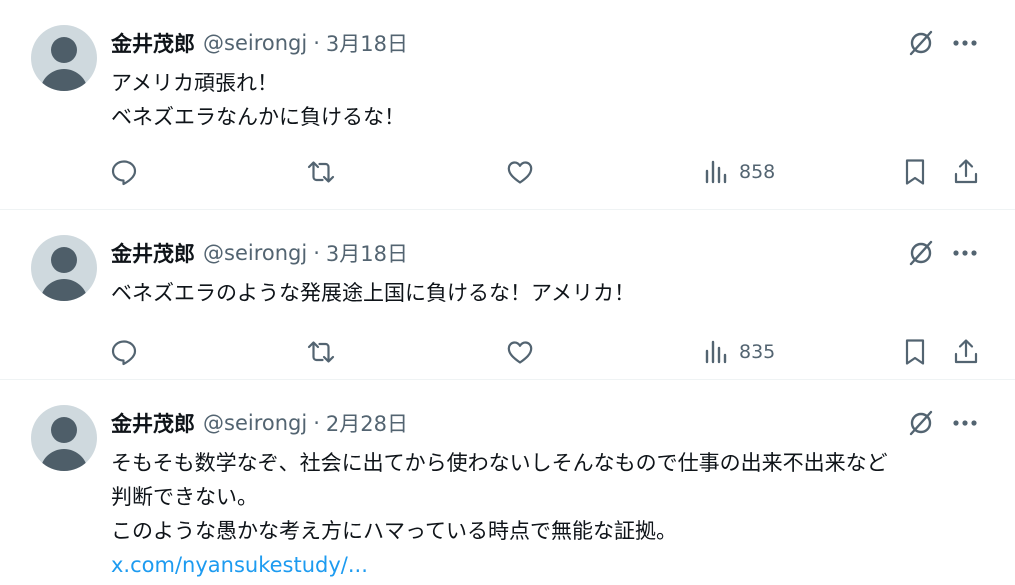 The height and width of the screenshot is (585, 1015). I want to click on views-count: 858, so click(757, 172).